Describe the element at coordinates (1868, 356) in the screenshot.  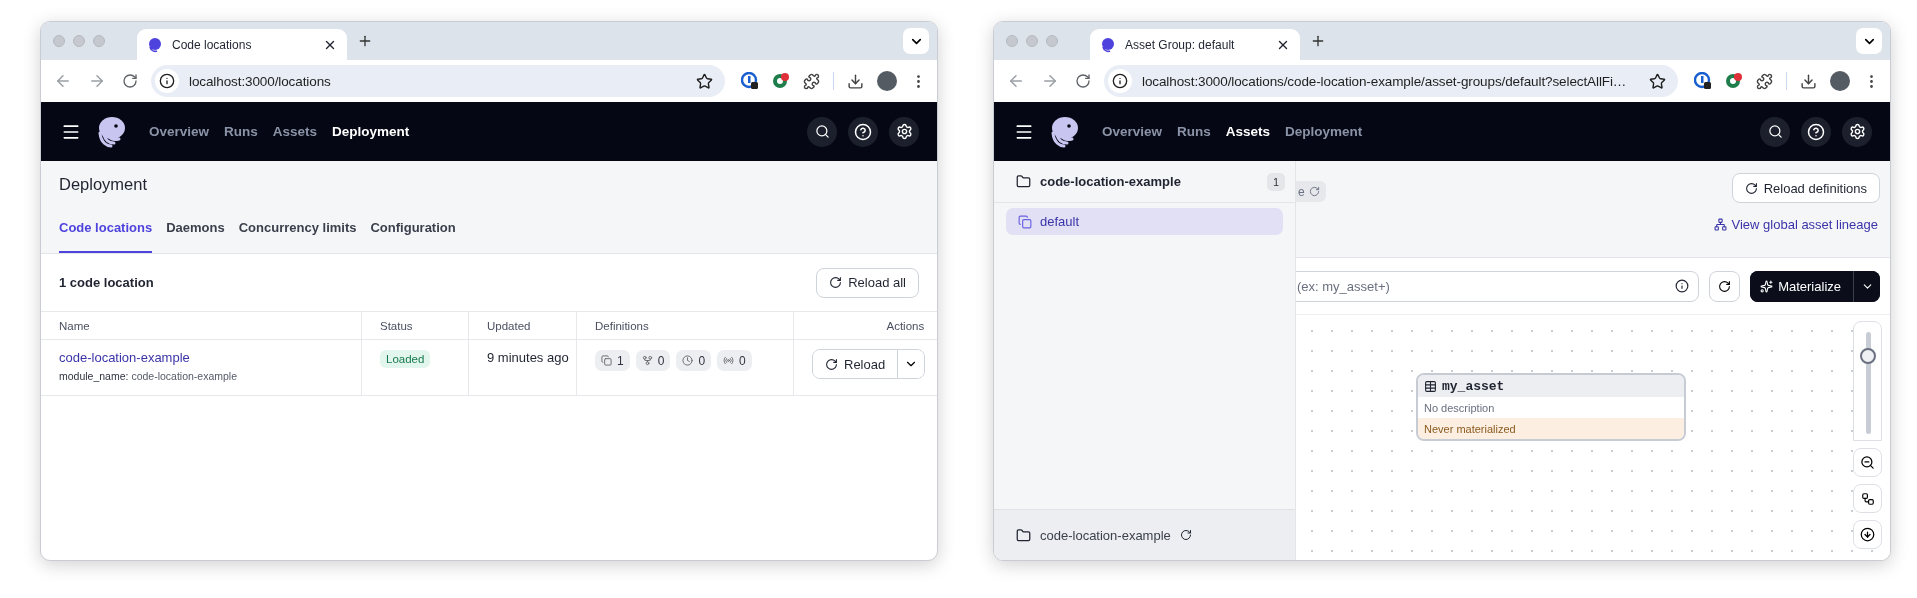
I see `zoom-slider-thumb` at that location.